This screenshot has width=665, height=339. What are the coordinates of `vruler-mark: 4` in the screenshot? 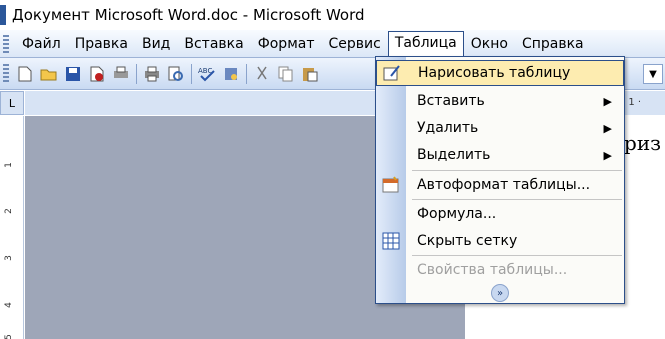 It's located at (8, 305).